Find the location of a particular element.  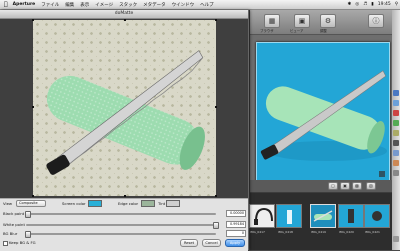

screen-color-label: Screen color is located at coordinates (74, 203).